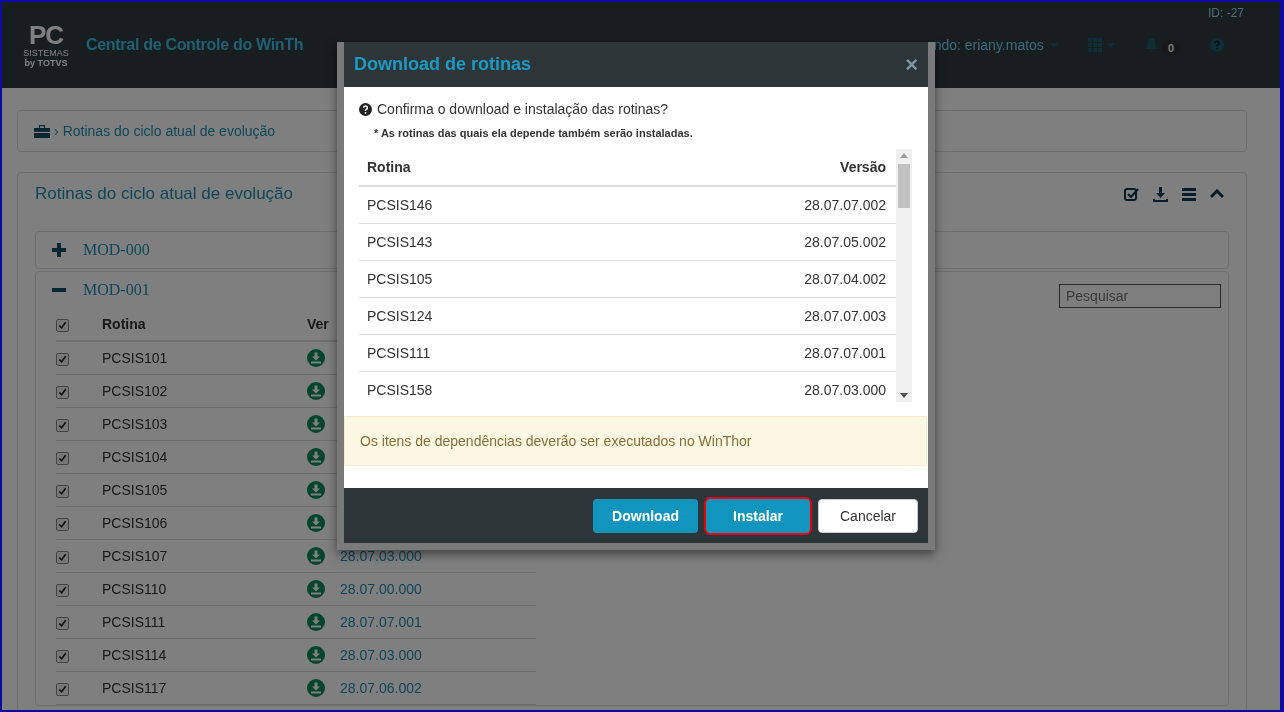 The image size is (1284, 712). I want to click on table-cell: PCSIS158, so click(400, 390).